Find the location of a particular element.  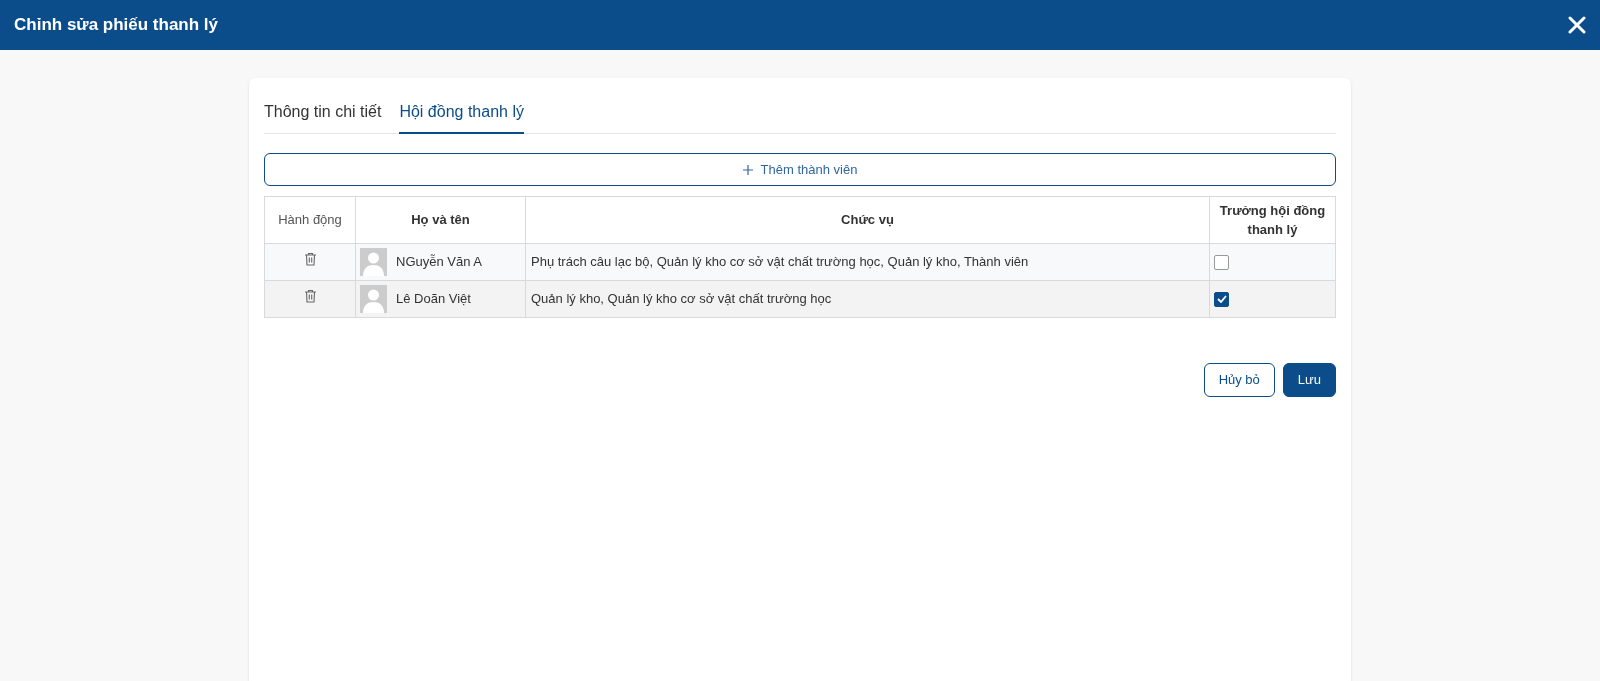

add-member-button: Thêm thành viên is located at coordinates (800, 169).